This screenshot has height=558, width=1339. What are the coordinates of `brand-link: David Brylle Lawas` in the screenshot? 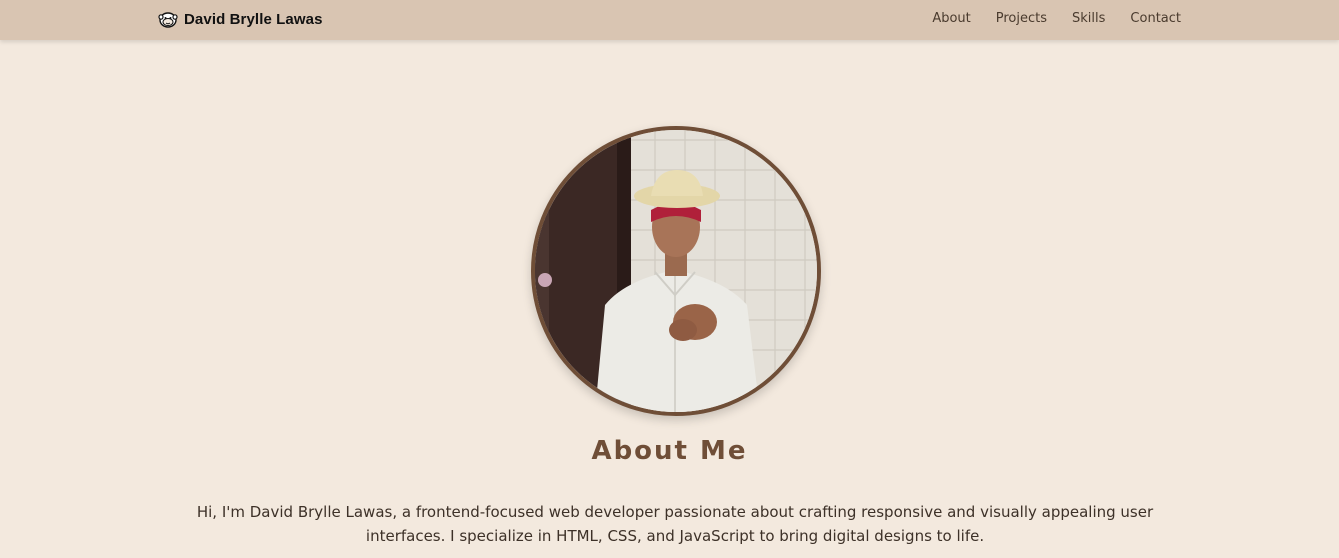 It's located at (240, 19).